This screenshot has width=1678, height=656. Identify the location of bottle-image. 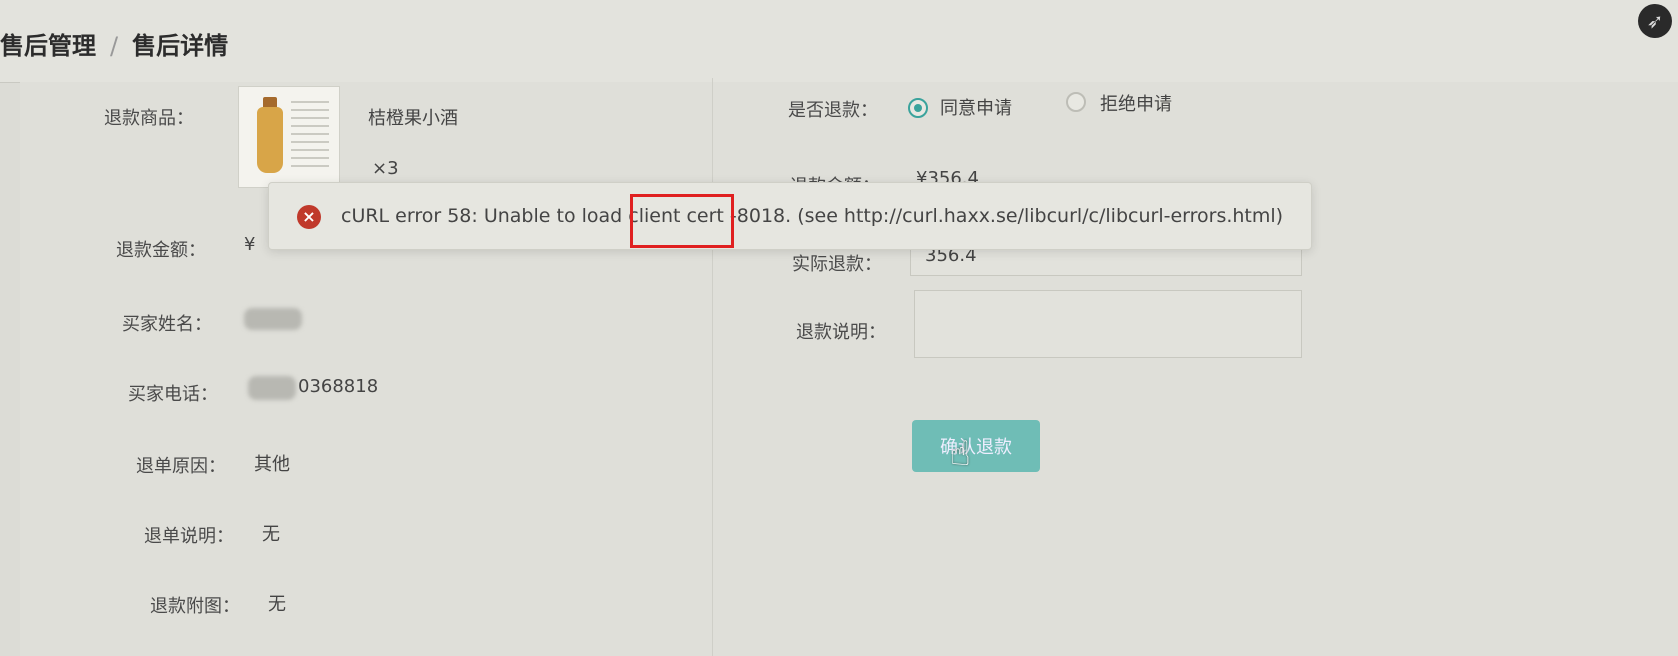
(270, 140).